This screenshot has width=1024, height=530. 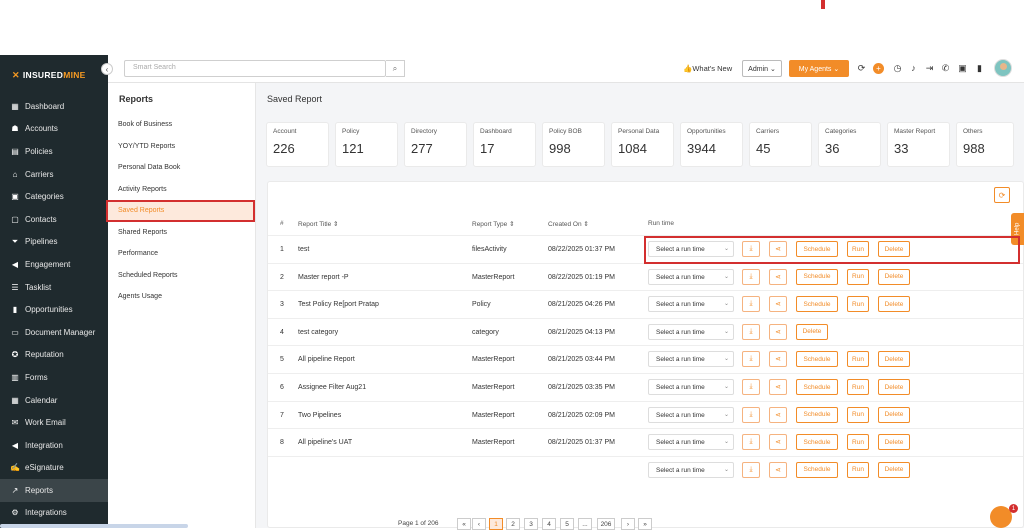 What do you see at coordinates (464, 524) in the screenshot?
I see `page-button: «` at bounding box center [464, 524].